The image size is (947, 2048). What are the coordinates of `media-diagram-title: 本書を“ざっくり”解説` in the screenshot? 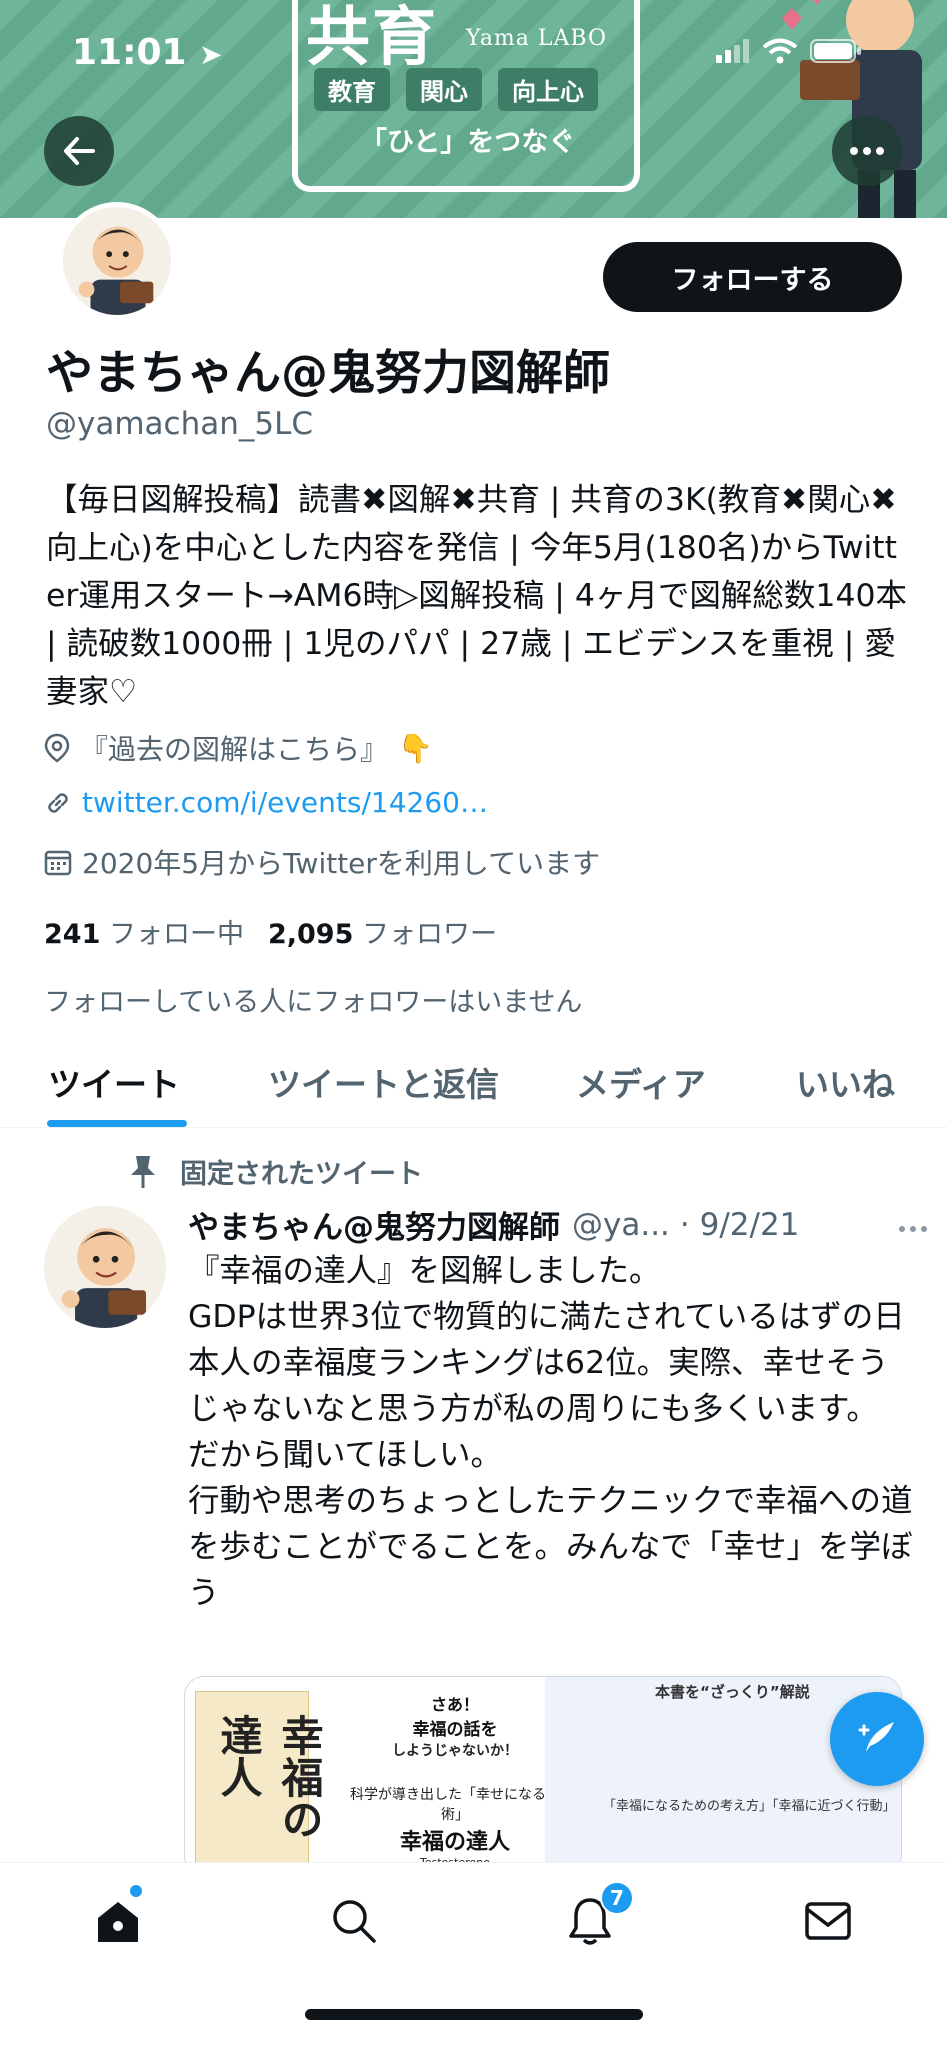 It's located at (732, 1692).